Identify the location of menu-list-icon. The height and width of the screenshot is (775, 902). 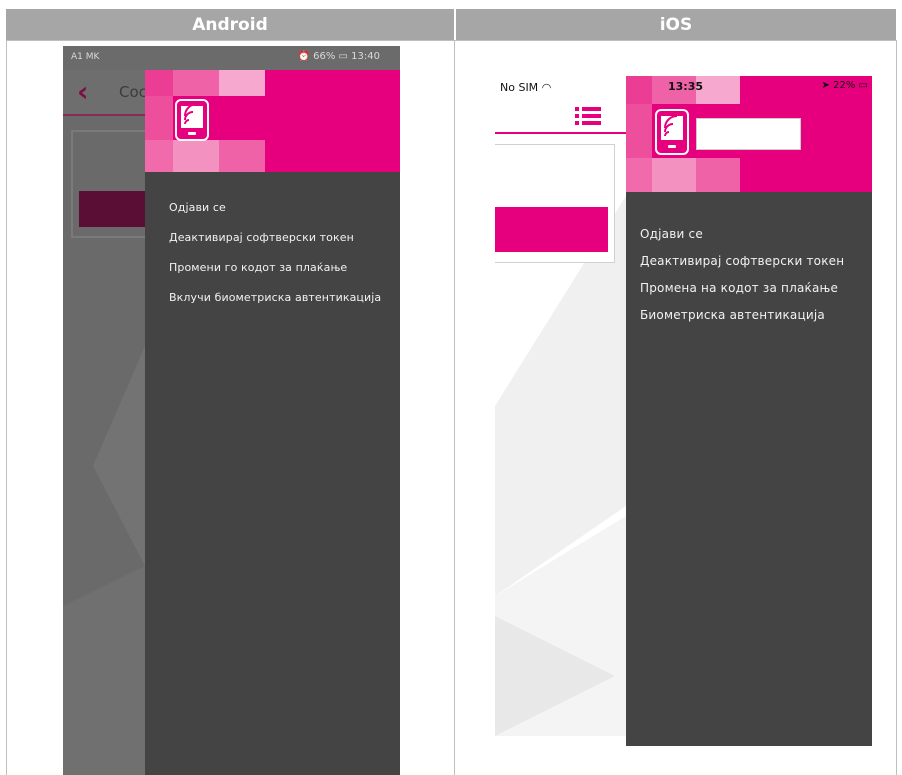
(588, 116).